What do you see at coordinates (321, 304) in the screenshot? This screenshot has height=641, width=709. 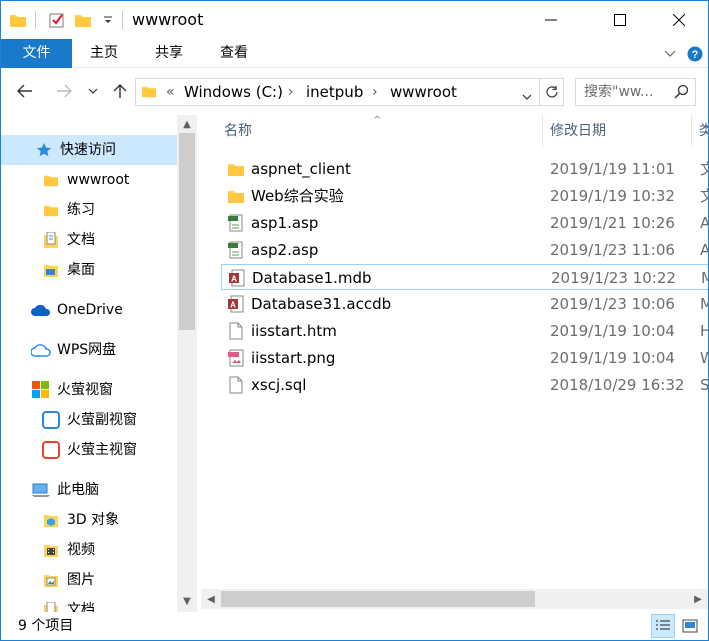 I see `file-name: Database31.accdb` at bounding box center [321, 304].